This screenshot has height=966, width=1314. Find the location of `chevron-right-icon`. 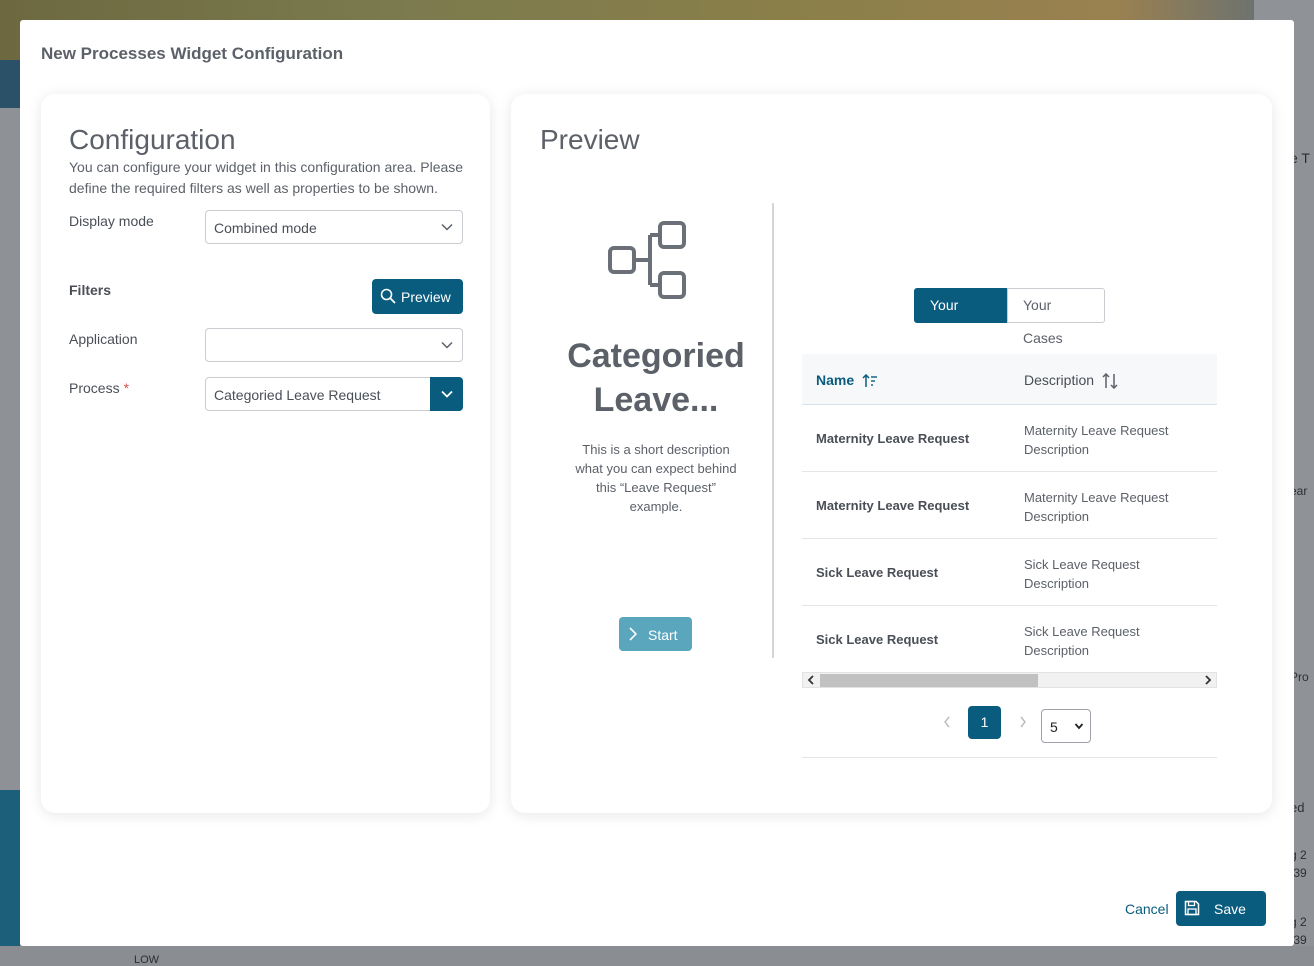

chevron-right-icon is located at coordinates (633, 634).